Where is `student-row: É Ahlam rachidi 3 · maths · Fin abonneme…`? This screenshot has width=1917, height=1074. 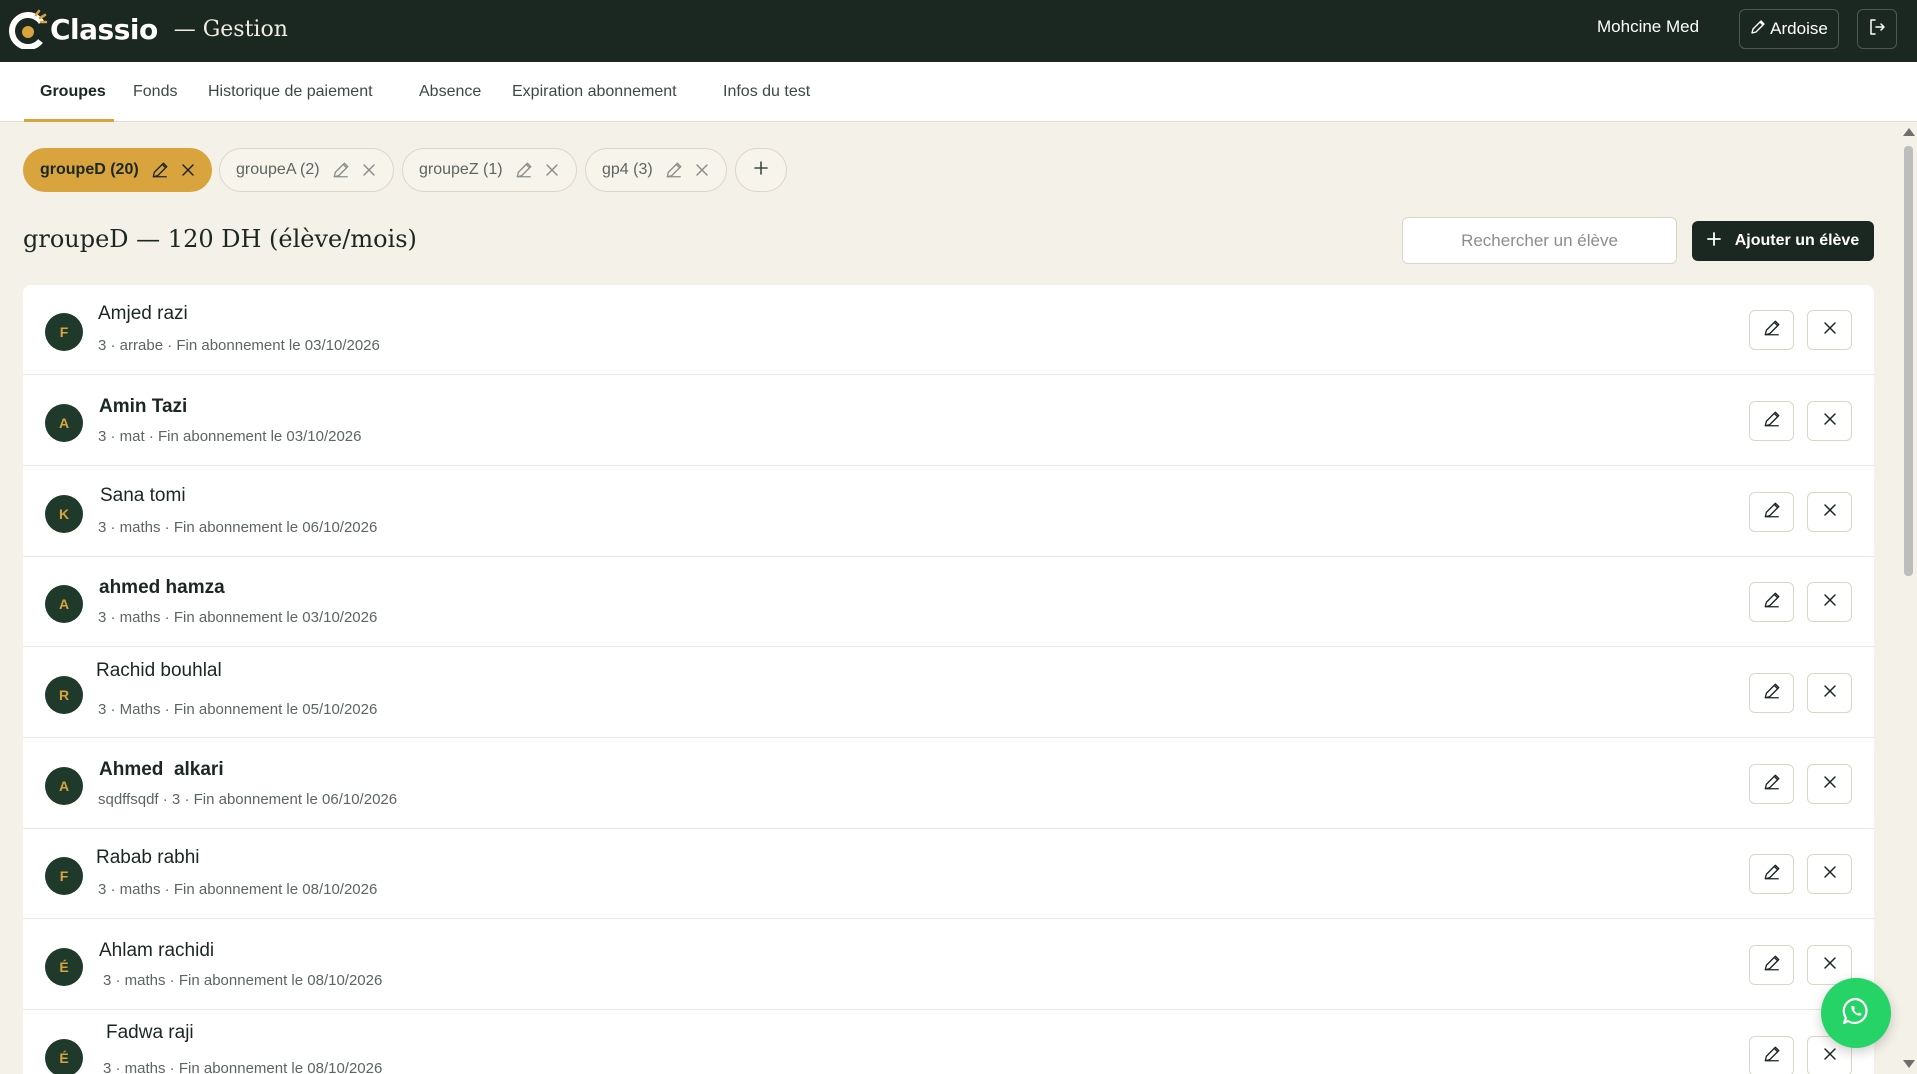
student-row: É Ahlam rachidi 3 · maths · Fin abonneme… is located at coordinates (948, 965).